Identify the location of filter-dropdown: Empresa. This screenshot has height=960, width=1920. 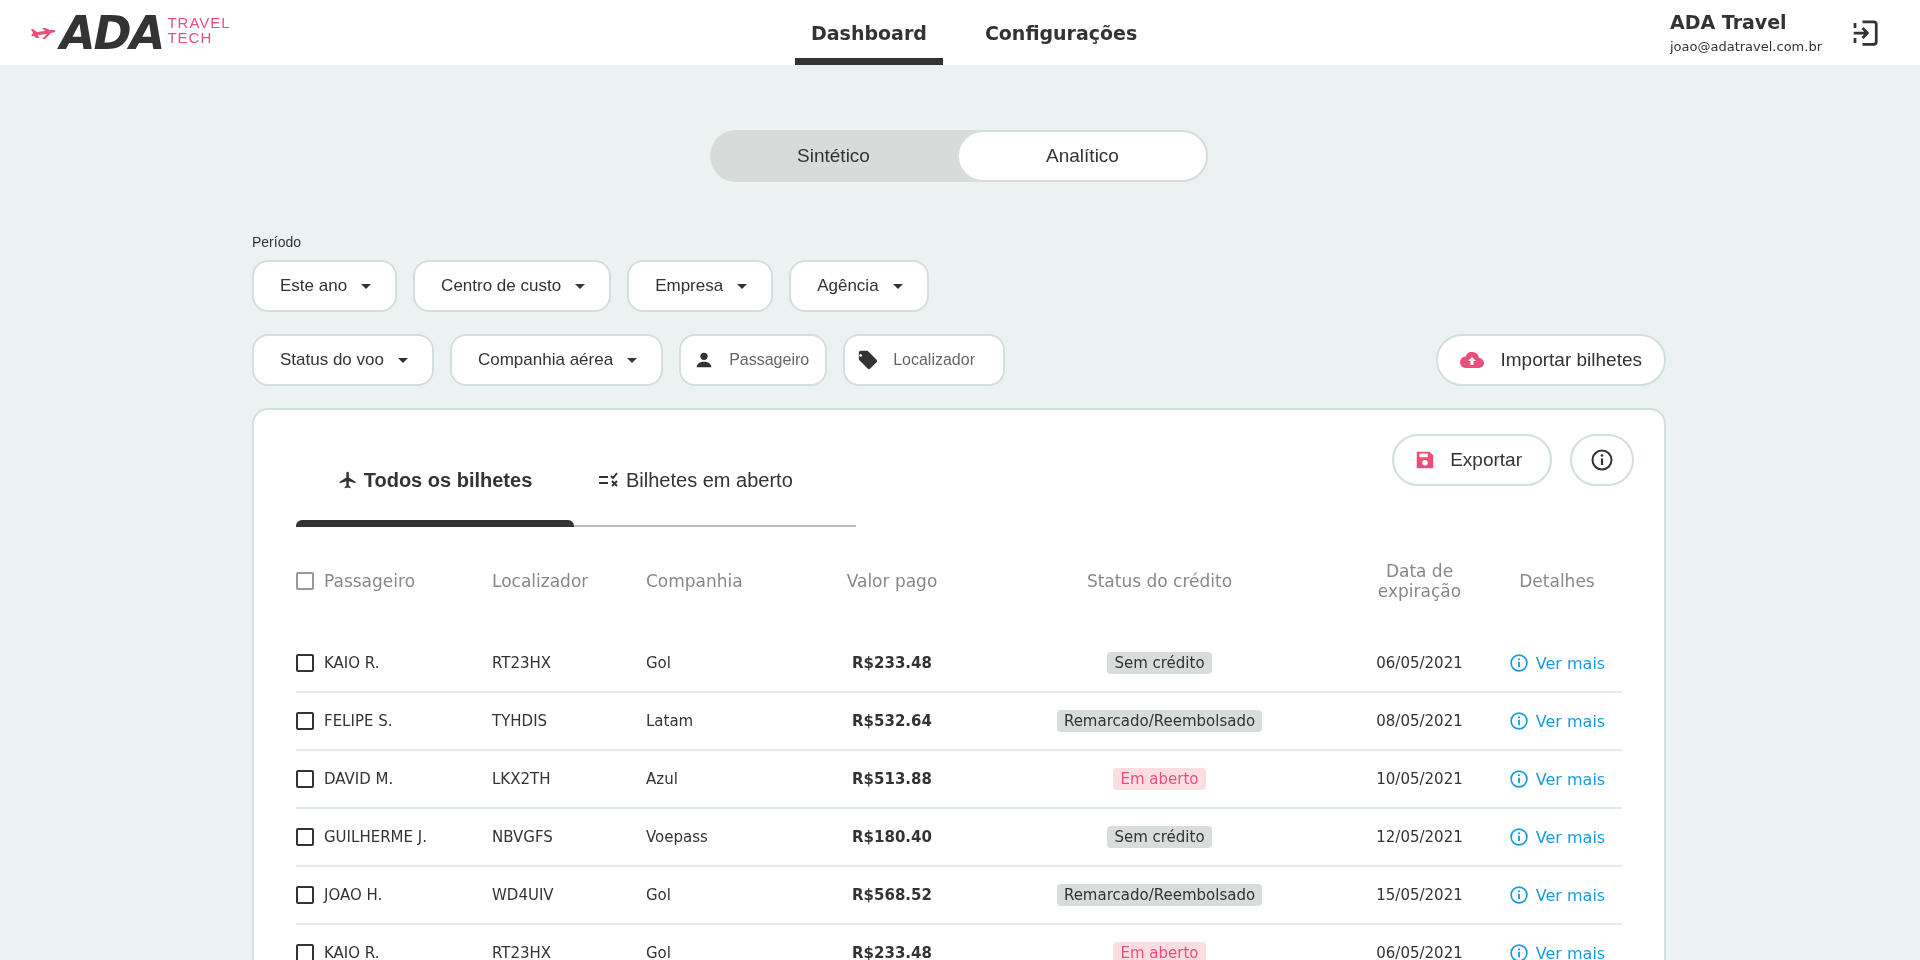
(700, 286).